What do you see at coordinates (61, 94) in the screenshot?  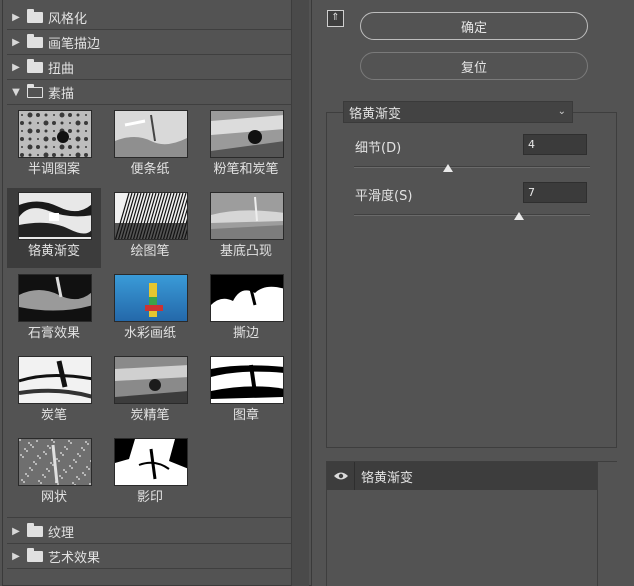 I see `category-label: 素描` at bounding box center [61, 94].